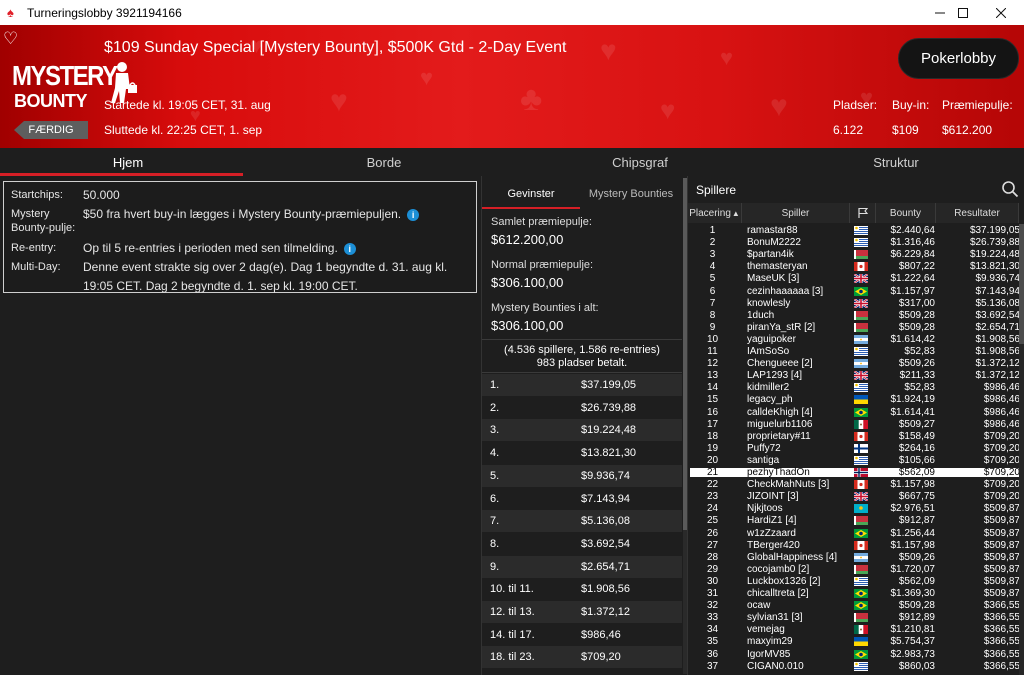 This screenshot has width=1024, height=675. I want to click on uk-flag-icon, so click(861, 497).